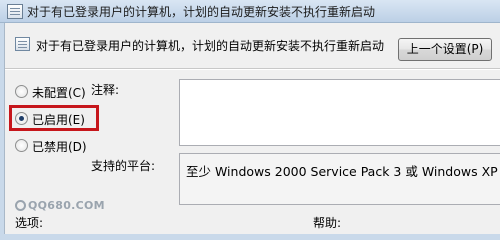 This screenshot has width=500, height=240. I want to click on radio-label: 已禁用(D), so click(59, 147).